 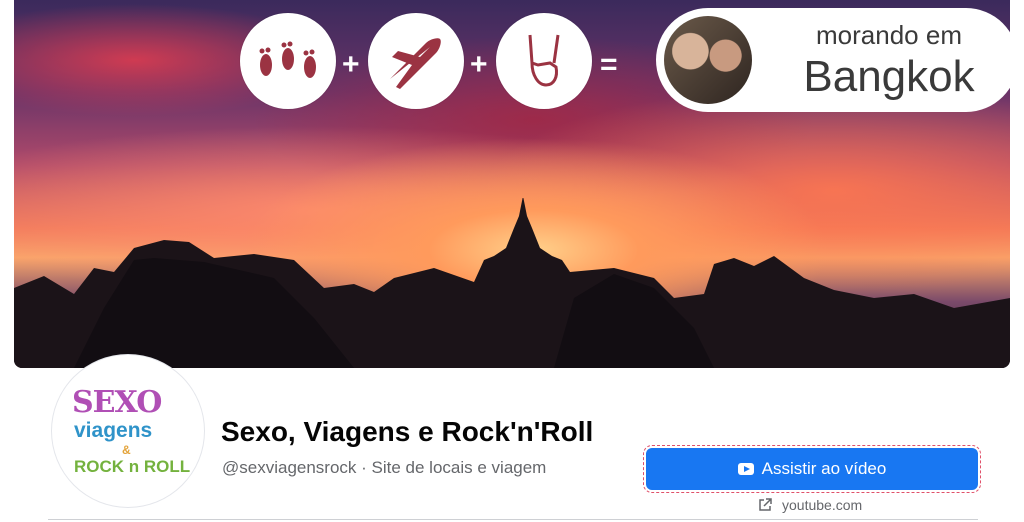 What do you see at coordinates (824, 468) in the screenshot?
I see `watch-video-label: Assistir ao vídeo` at bounding box center [824, 468].